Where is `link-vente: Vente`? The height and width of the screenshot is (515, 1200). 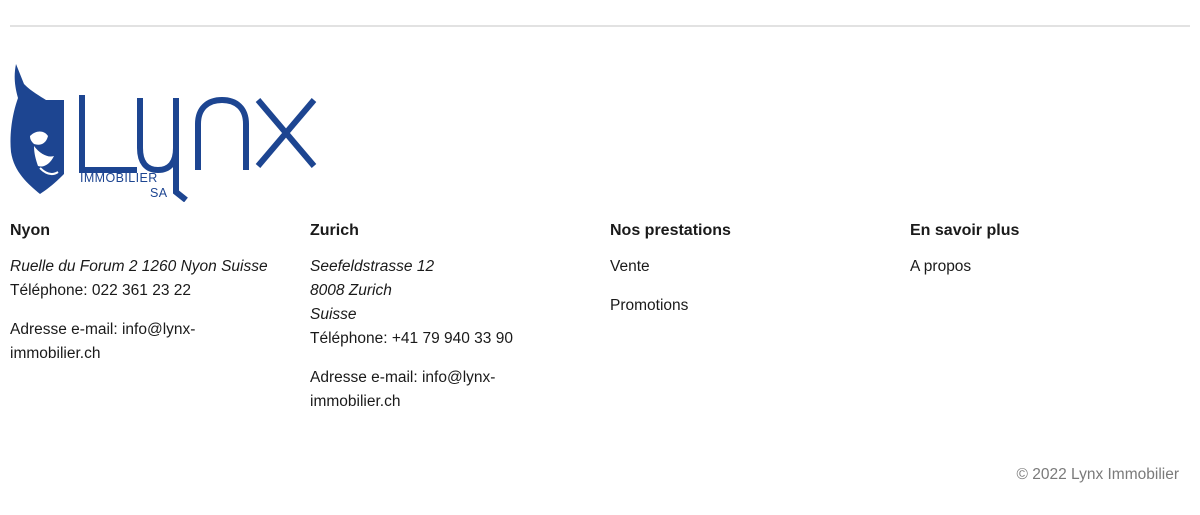 link-vente: Vente is located at coordinates (755, 267).